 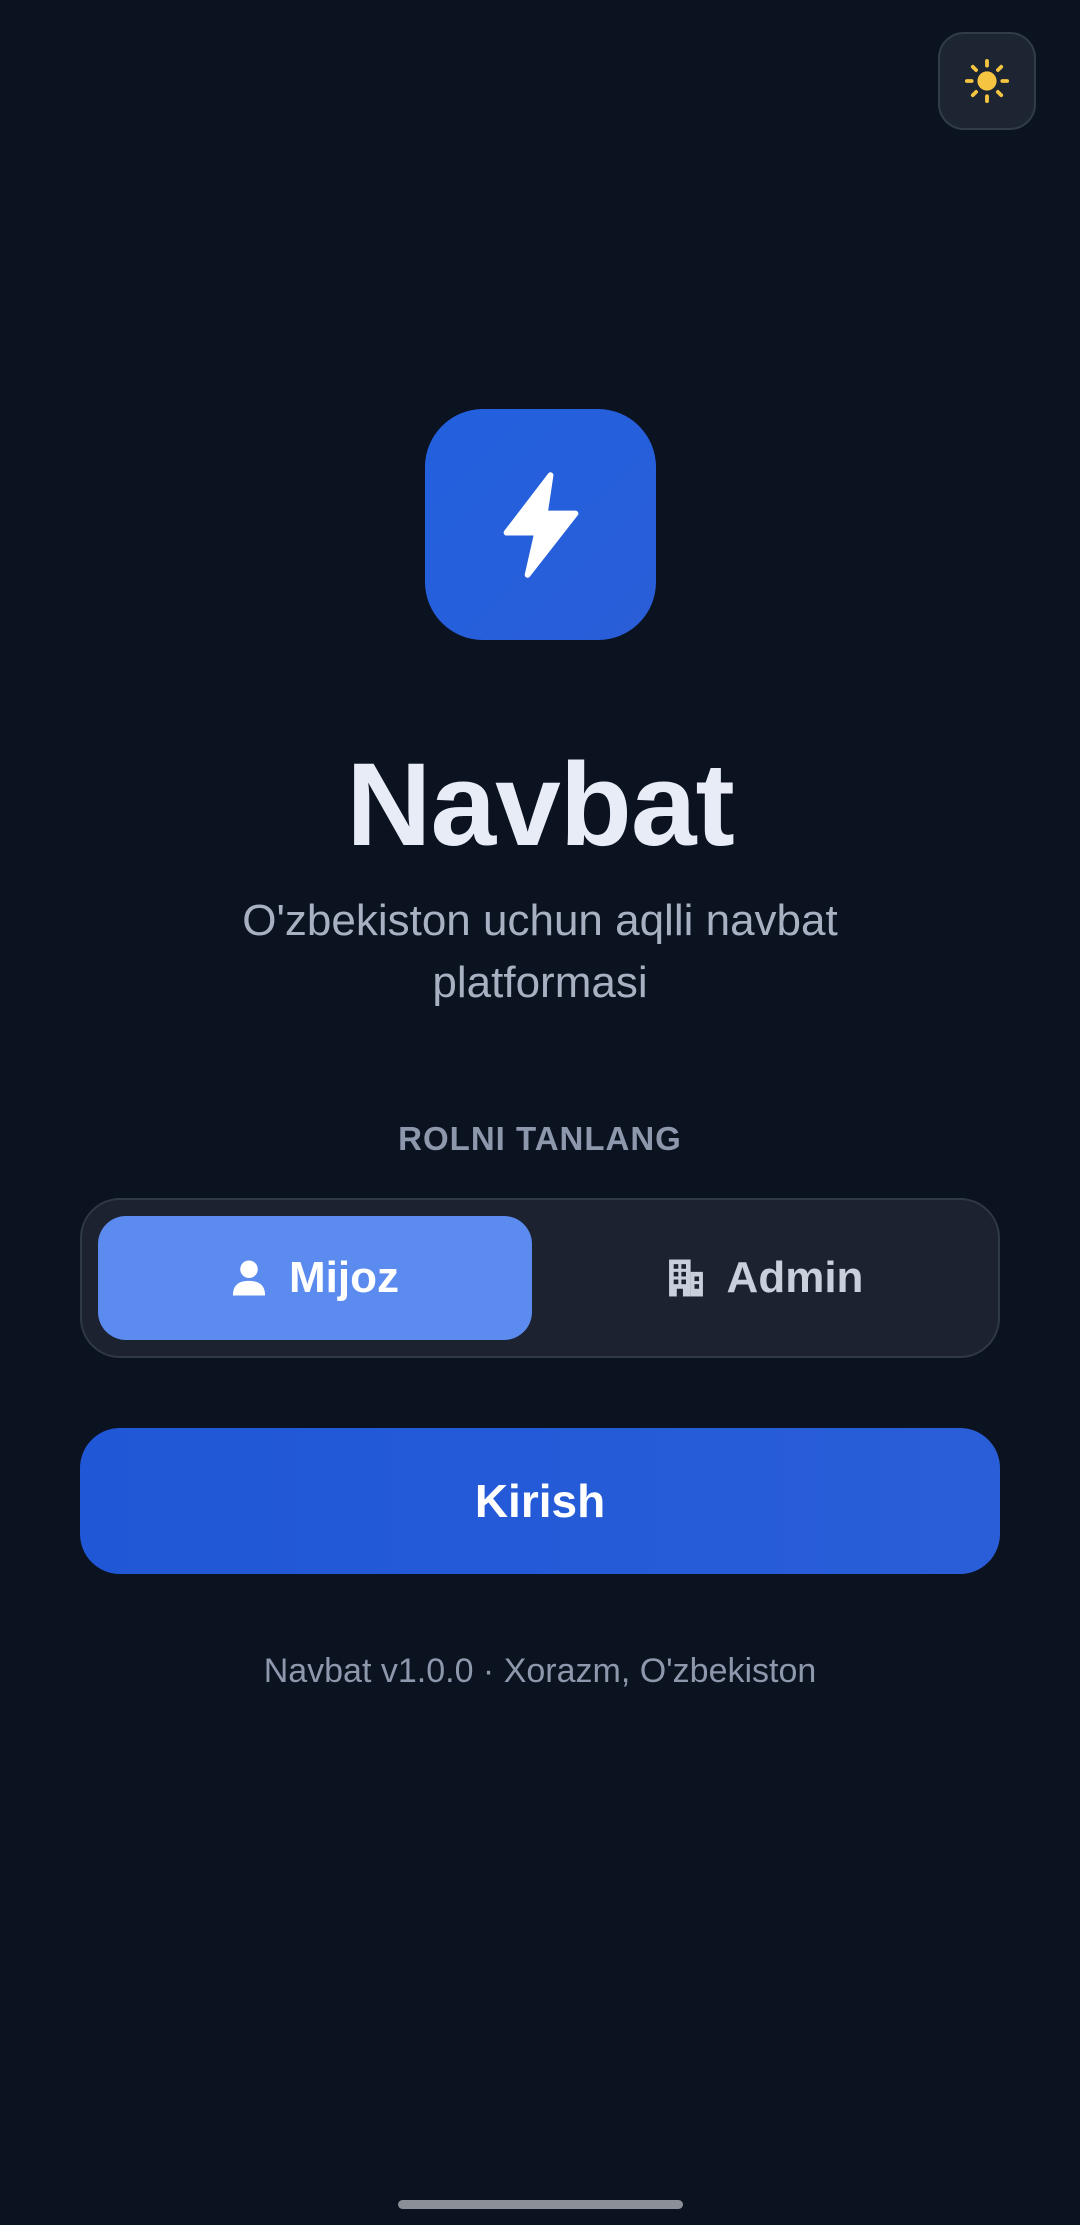 What do you see at coordinates (249, 1278) in the screenshot?
I see `user-icon` at bounding box center [249, 1278].